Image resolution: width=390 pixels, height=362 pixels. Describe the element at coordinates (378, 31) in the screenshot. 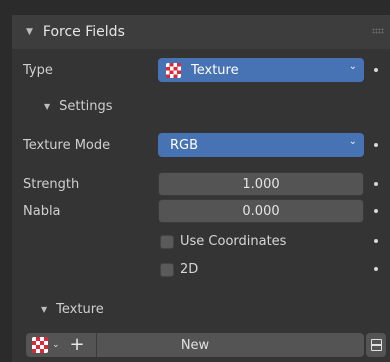

I see `drag-grip-icon` at that location.